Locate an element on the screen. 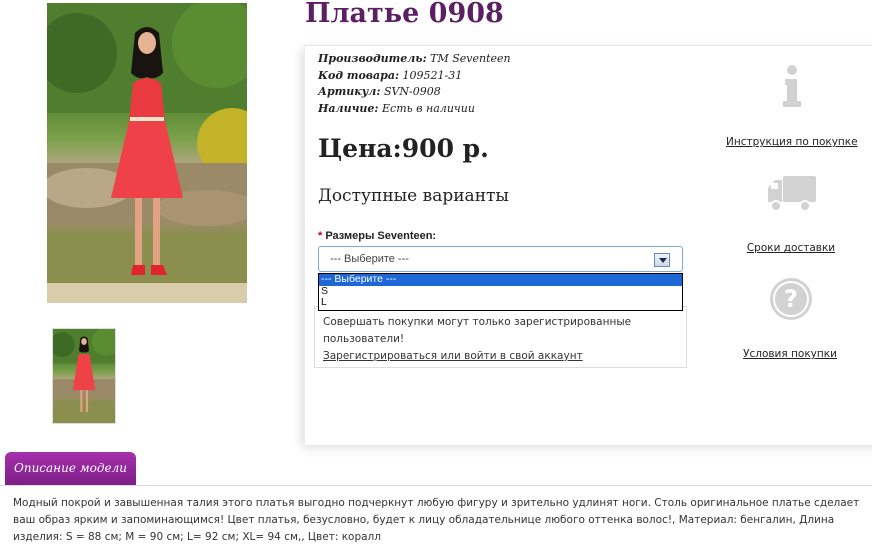 The height and width of the screenshot is (554, 872). sidebar-item-label: Условия покупки is located at coordinates (790, 354).